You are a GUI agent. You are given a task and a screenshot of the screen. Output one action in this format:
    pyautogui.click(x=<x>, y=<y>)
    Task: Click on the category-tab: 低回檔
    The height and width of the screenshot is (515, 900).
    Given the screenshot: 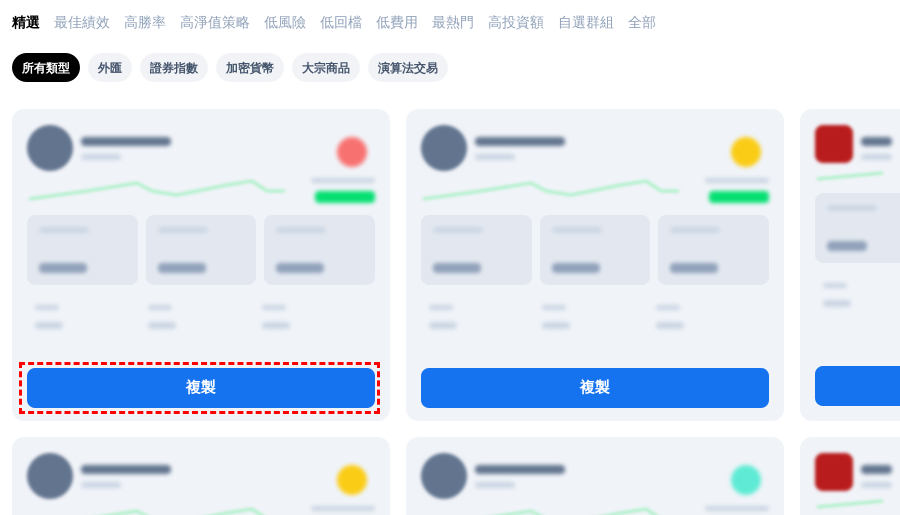 What is the action you would take?
    pyautogui.click(x=341, y=22)
    